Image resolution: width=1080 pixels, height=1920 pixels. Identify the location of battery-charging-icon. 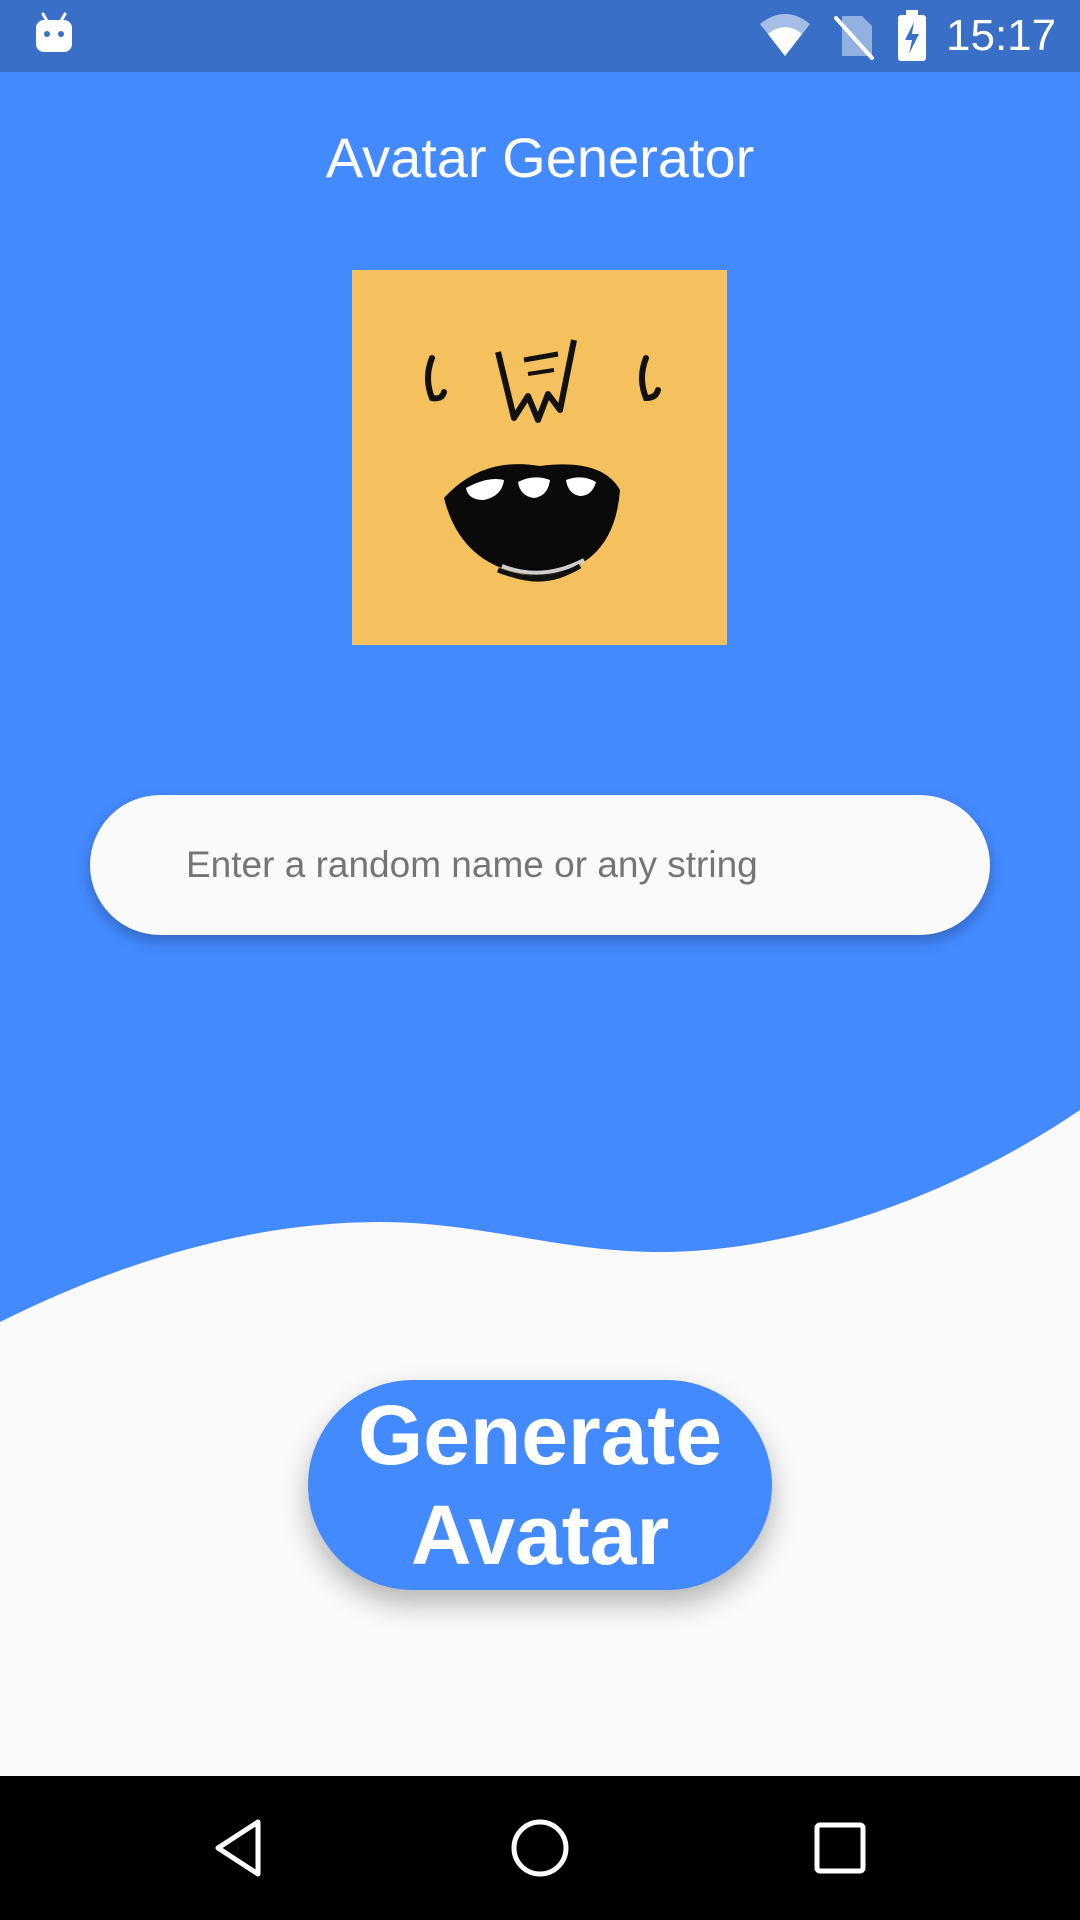
(912, 35).